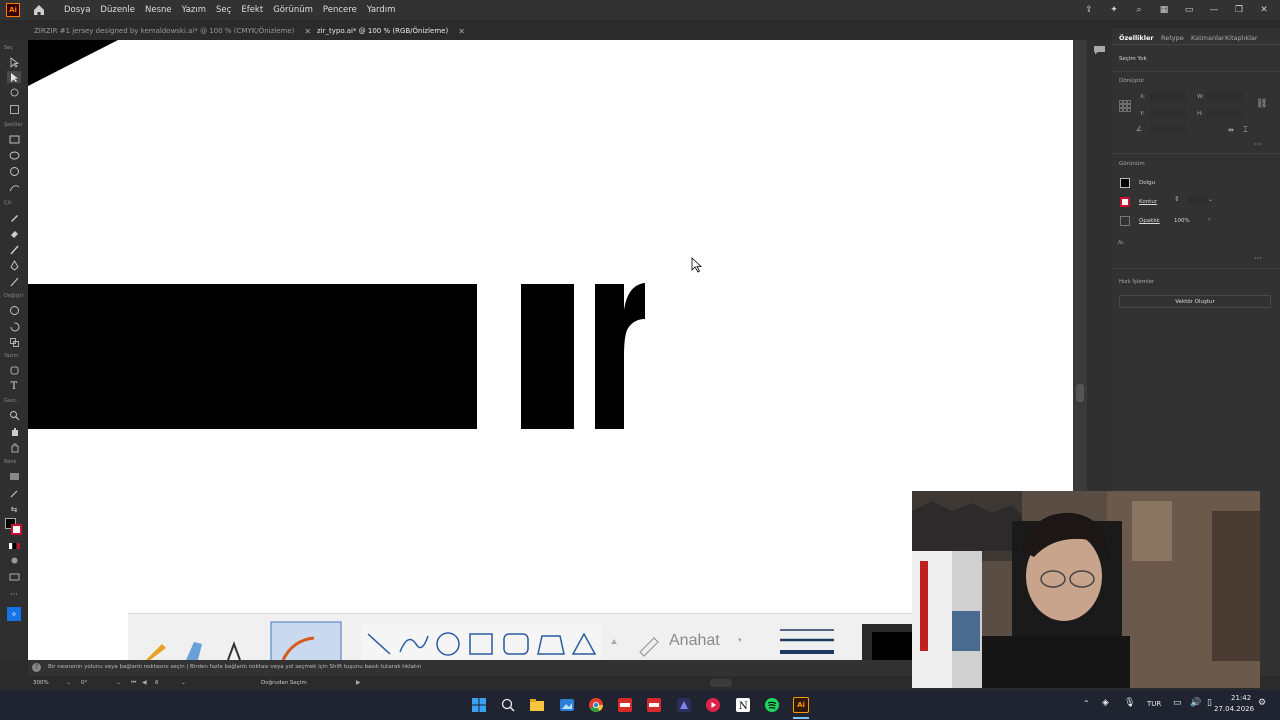  What do you see at coordinates (14, 265) in the screenshot?
I see `pen-tool-icon` at bounding box center [14, 265].